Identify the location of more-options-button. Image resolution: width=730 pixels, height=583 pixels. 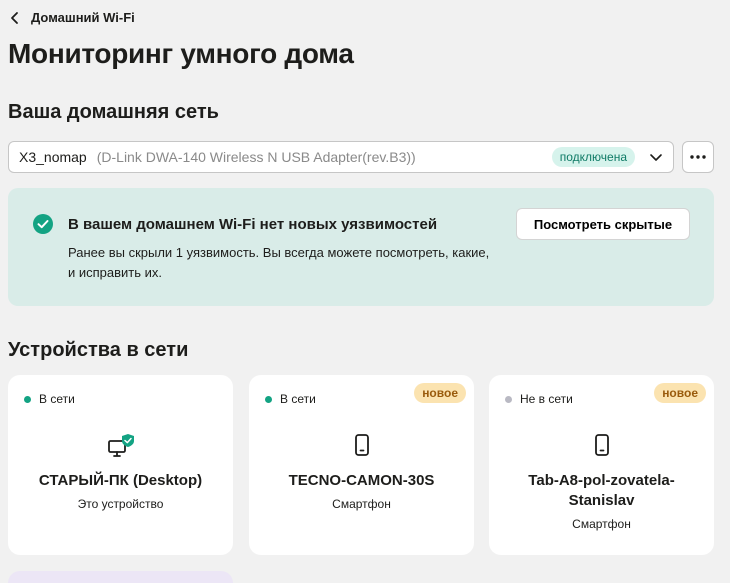
(698, 157).